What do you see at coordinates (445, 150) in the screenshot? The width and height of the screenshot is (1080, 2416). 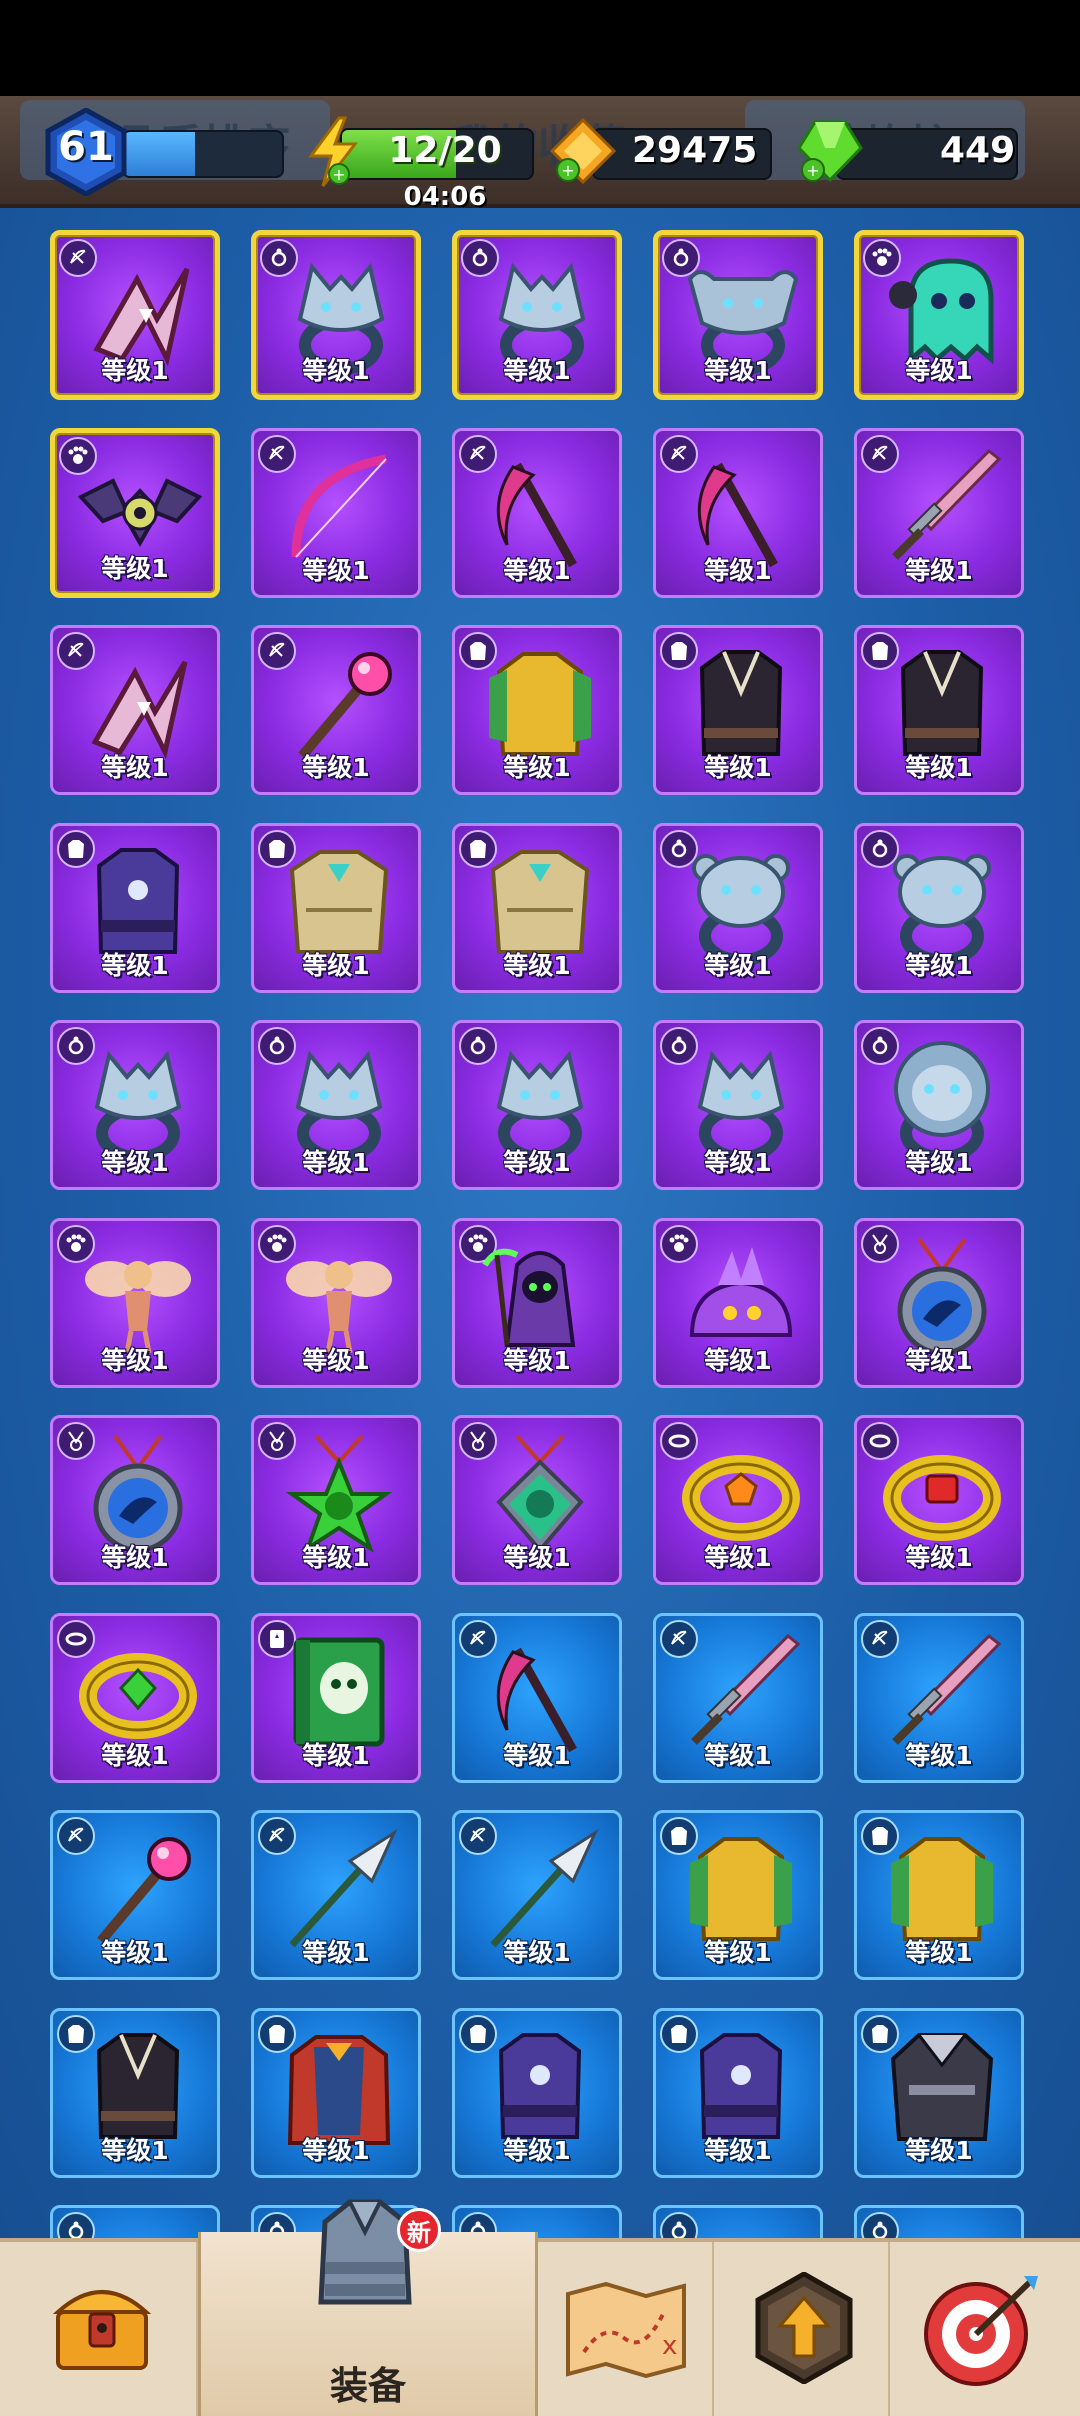 I see `energy-count: 12/20` at bounding box center [445, 150].